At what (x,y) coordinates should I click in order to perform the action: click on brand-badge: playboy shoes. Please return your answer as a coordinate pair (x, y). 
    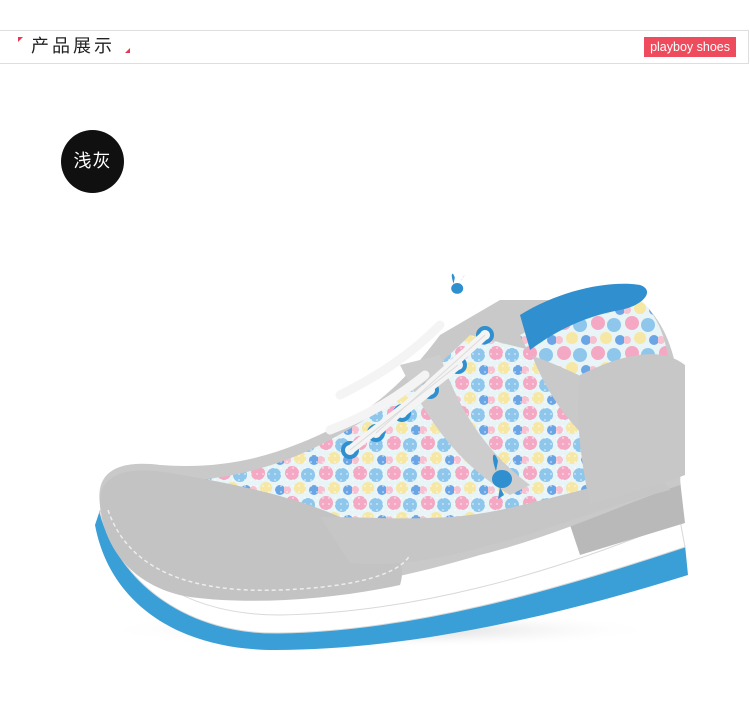
    Looking at the image, I should click on (690, 47).